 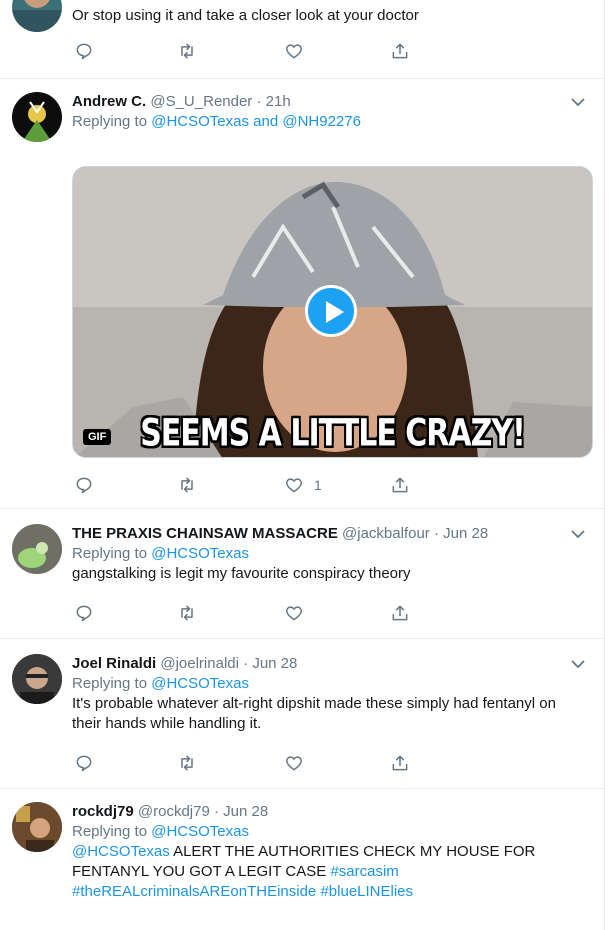 What do you see at coordinates (205, 533) in the screenshot?
I see `display-name: THE PRAXIS CHAINSAW MASSACRE` at bounding box center [205, 533].